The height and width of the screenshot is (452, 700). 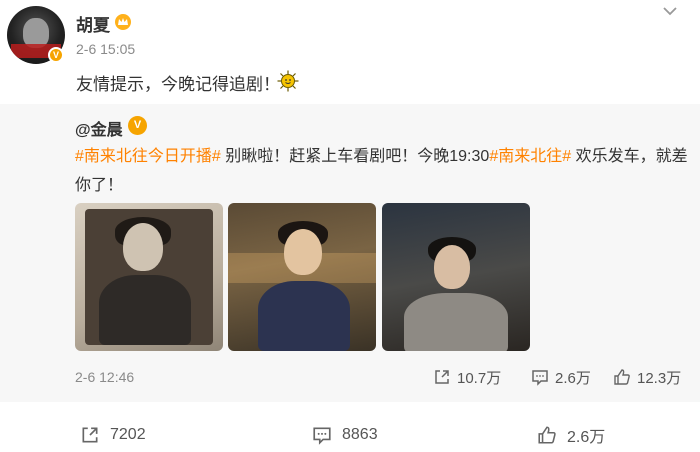 I want to click on like-count: 2.6万, so click(x=586, y=437).